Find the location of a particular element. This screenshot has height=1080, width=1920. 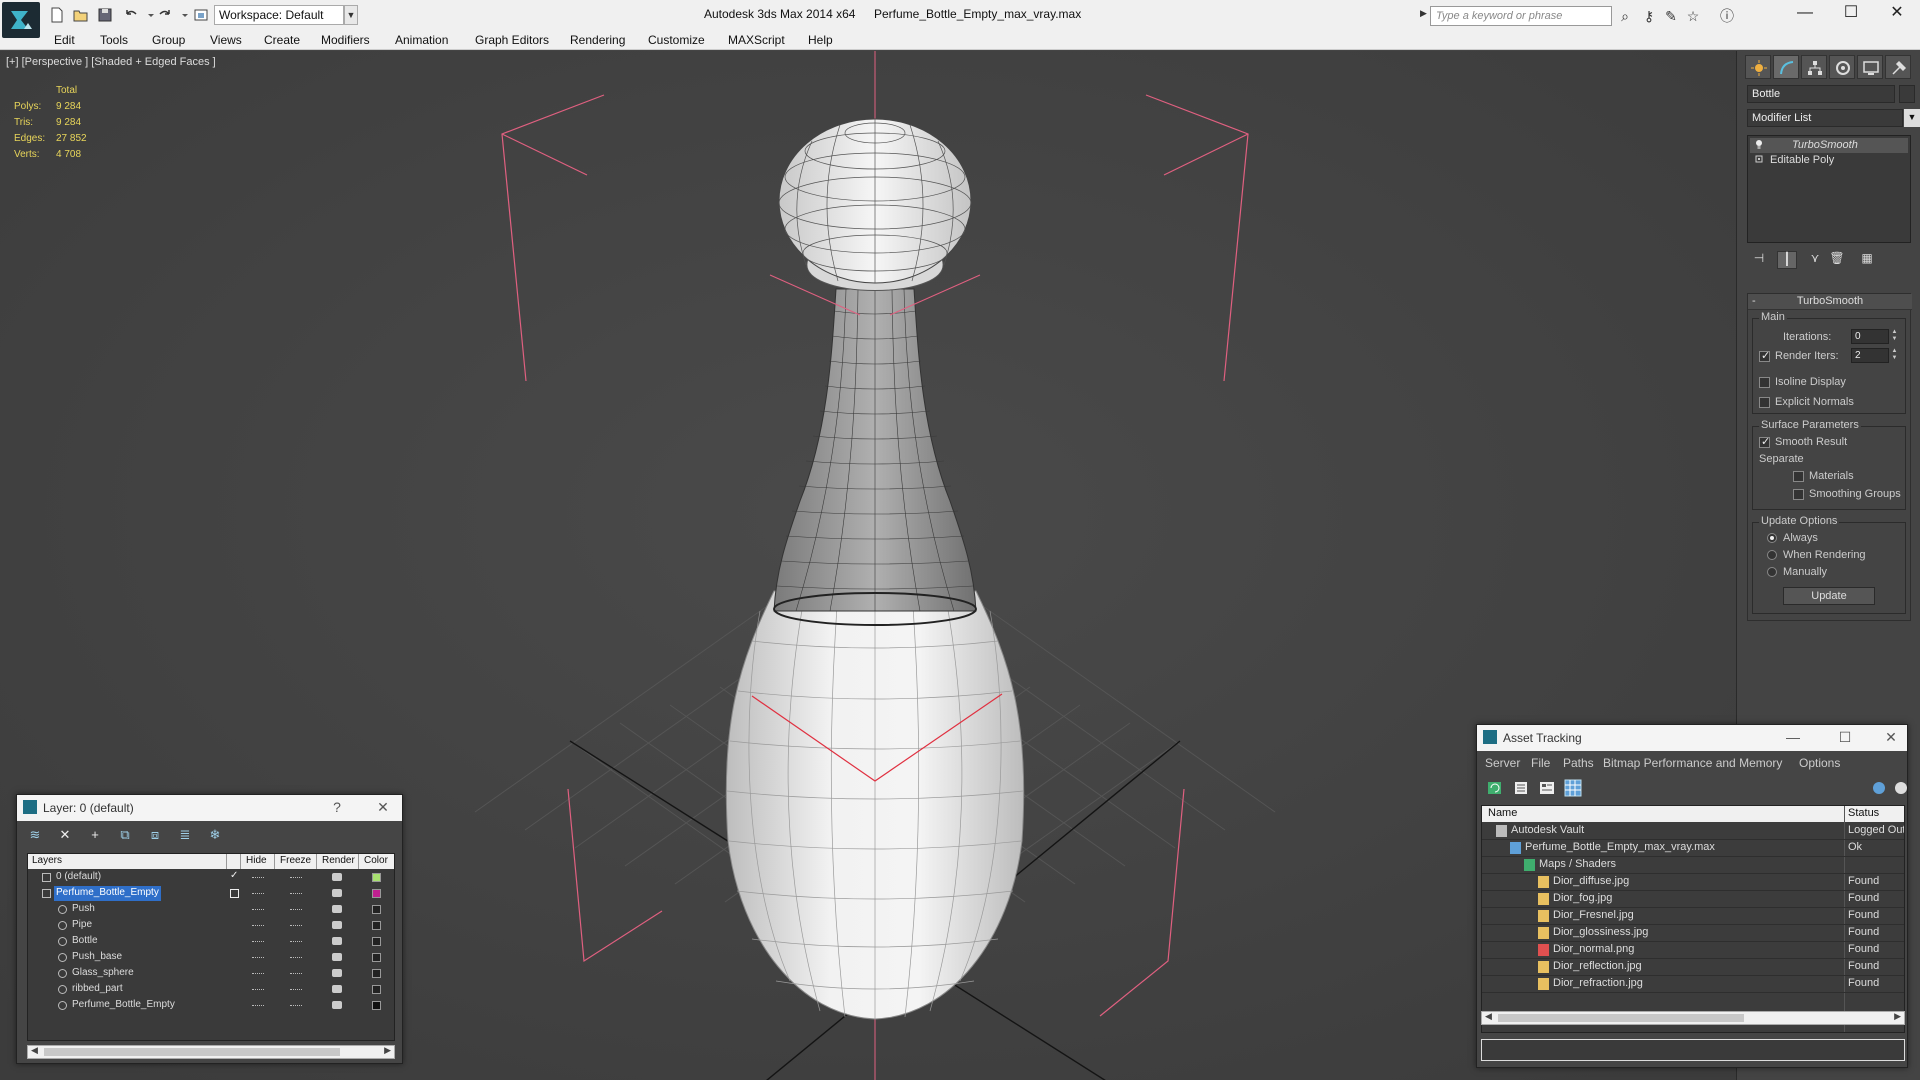

scroll-thumb is located at coordinates (192, 1052).